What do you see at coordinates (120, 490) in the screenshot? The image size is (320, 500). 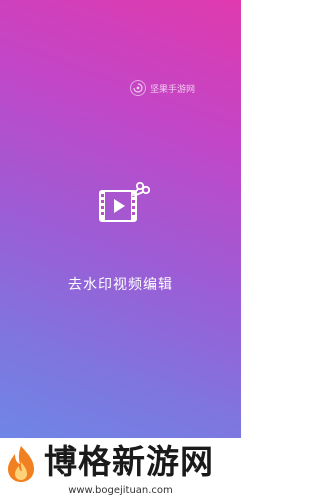 I see `site-url: www.bogejituan.com` at bounding box center [120, 490].